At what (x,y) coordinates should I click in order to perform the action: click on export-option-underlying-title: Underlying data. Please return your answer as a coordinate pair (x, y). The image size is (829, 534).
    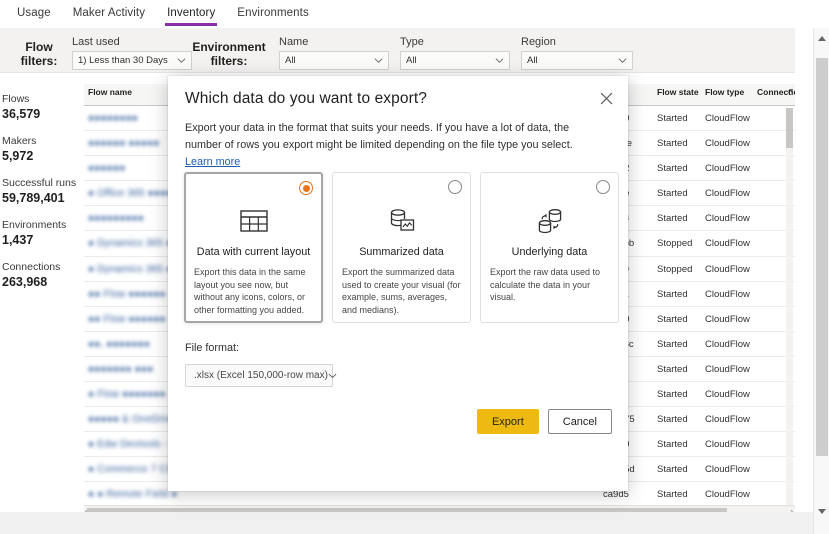
    Looking at the image, I should click on (549, 252).